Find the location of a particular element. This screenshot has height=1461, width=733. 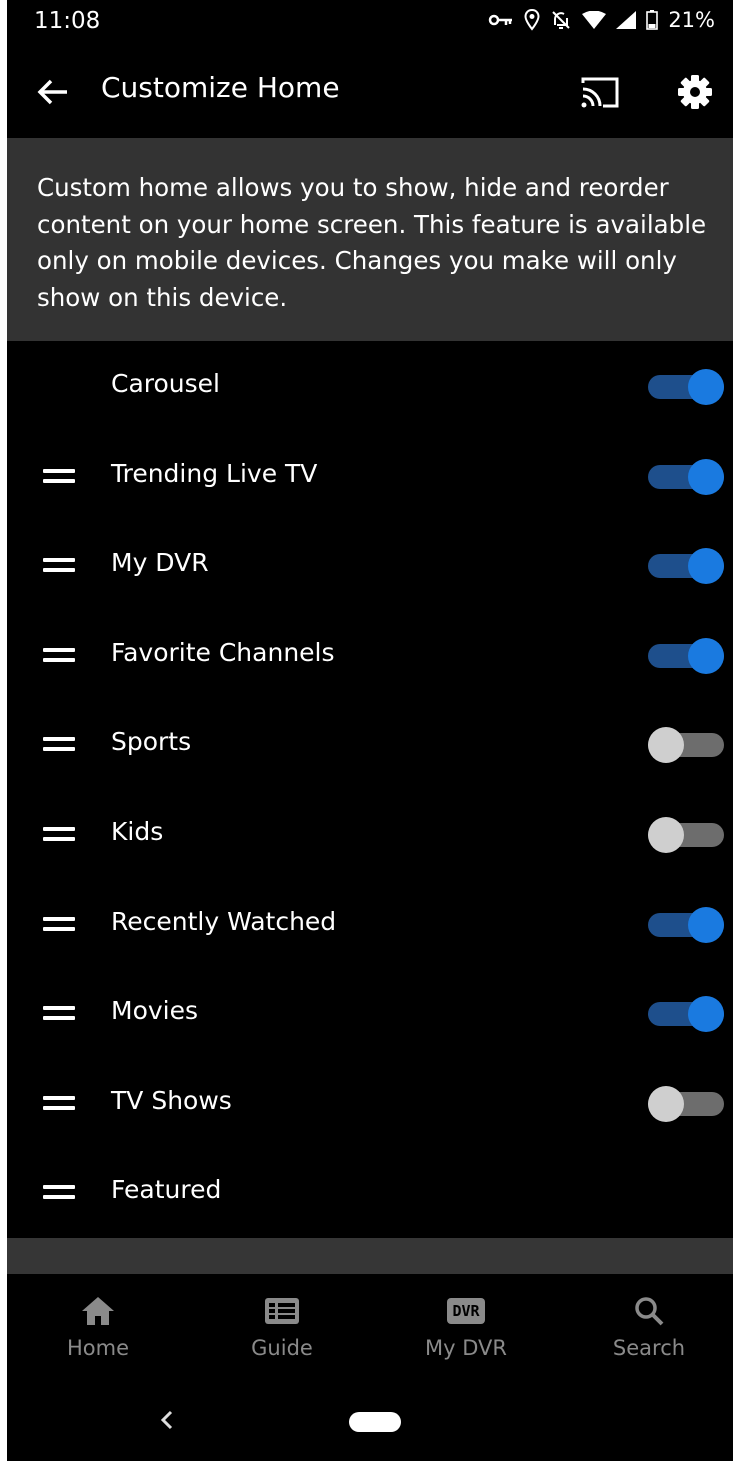

dvr-icon: DVR is located at coordinates (466, 1311).